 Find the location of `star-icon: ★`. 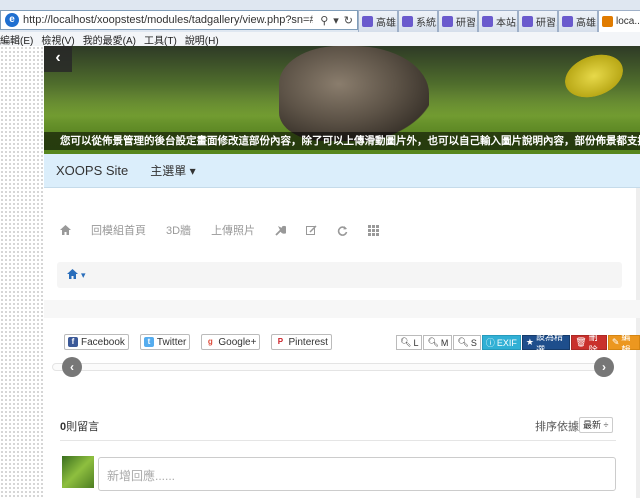

star-icon: ★ is located at coordinates (529, 342).